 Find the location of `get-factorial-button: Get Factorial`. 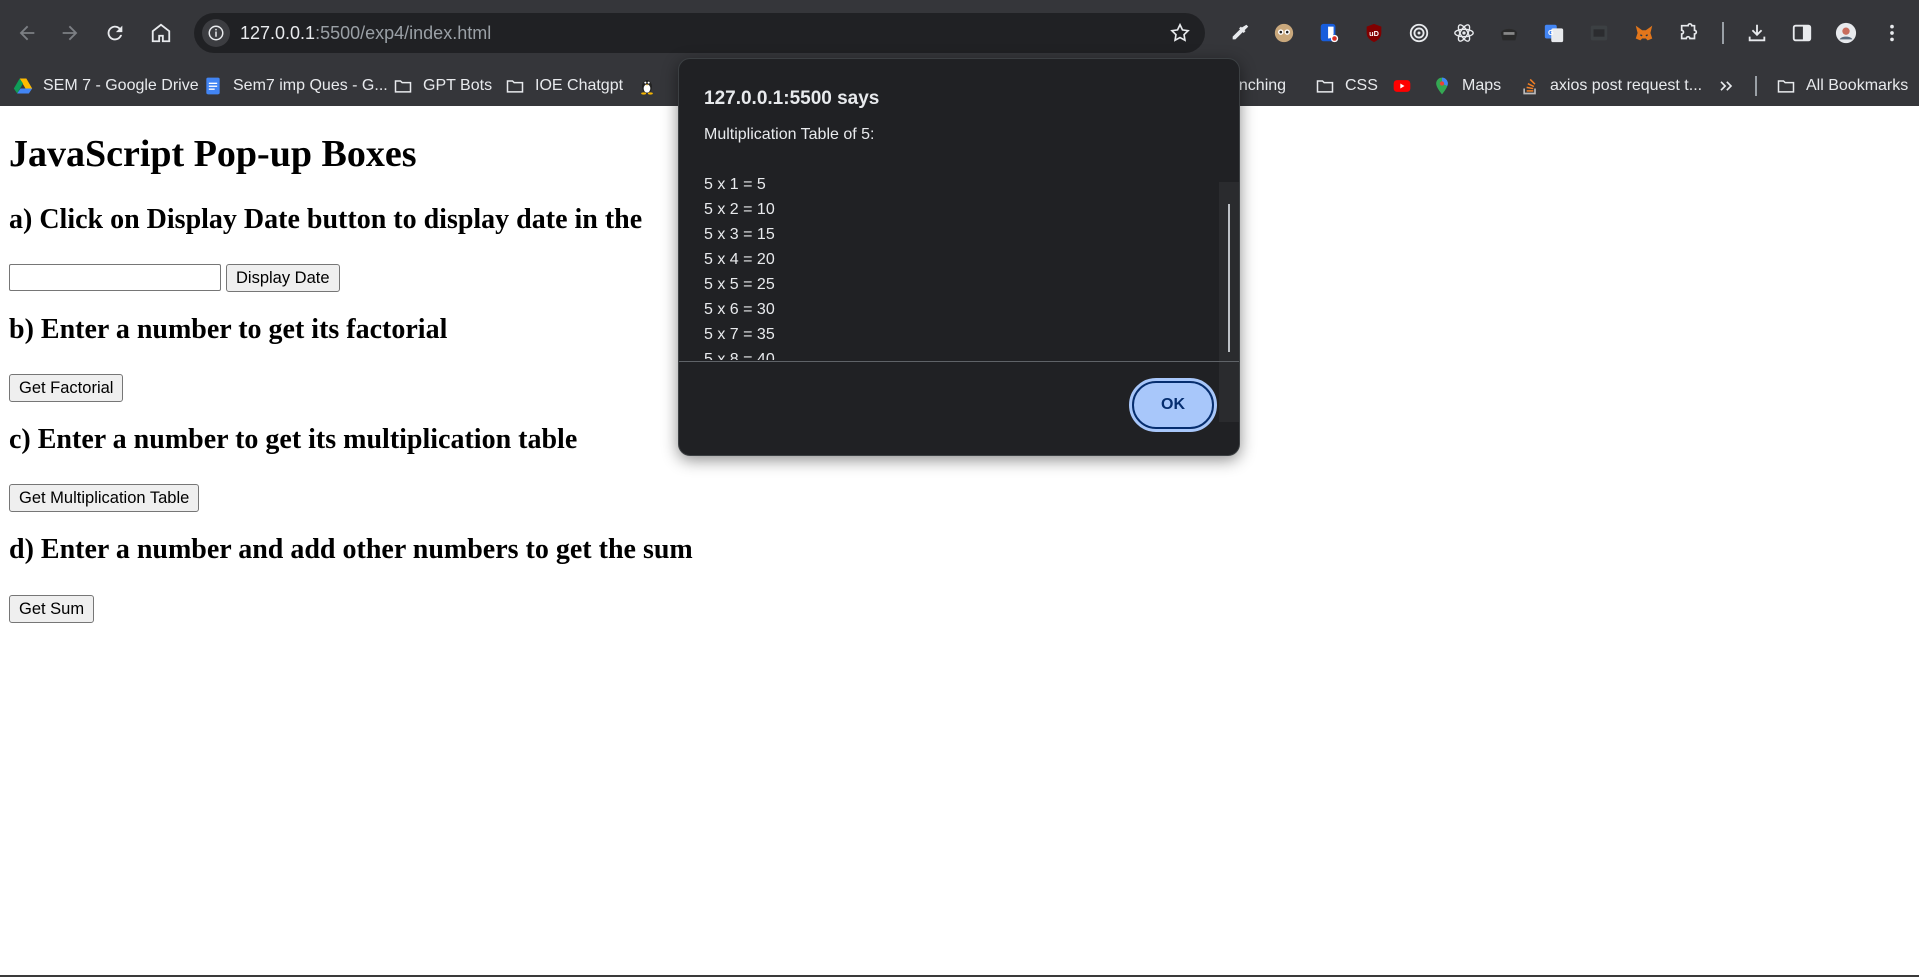

get-factorial-button: Get Factorial is located at coordinates (66, 388).